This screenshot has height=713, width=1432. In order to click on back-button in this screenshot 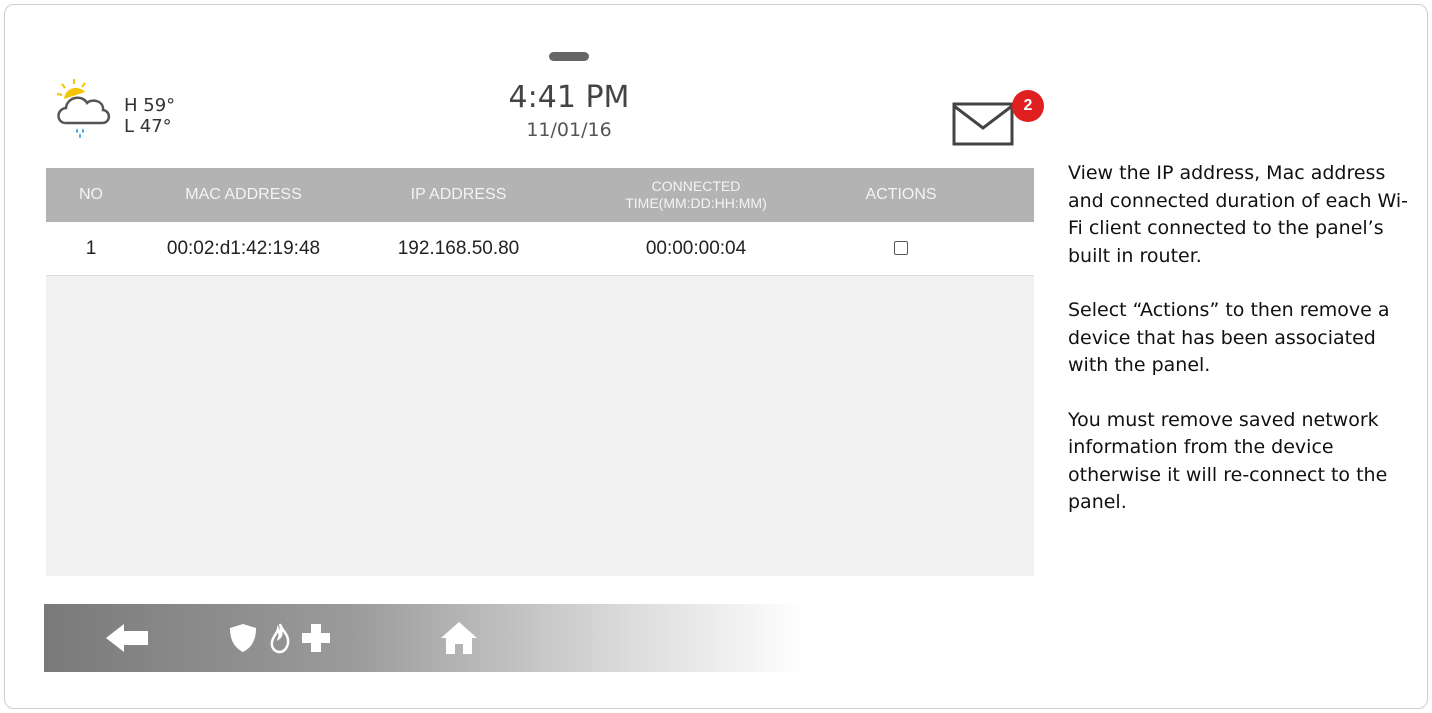, I will do `click(127, 638)`.